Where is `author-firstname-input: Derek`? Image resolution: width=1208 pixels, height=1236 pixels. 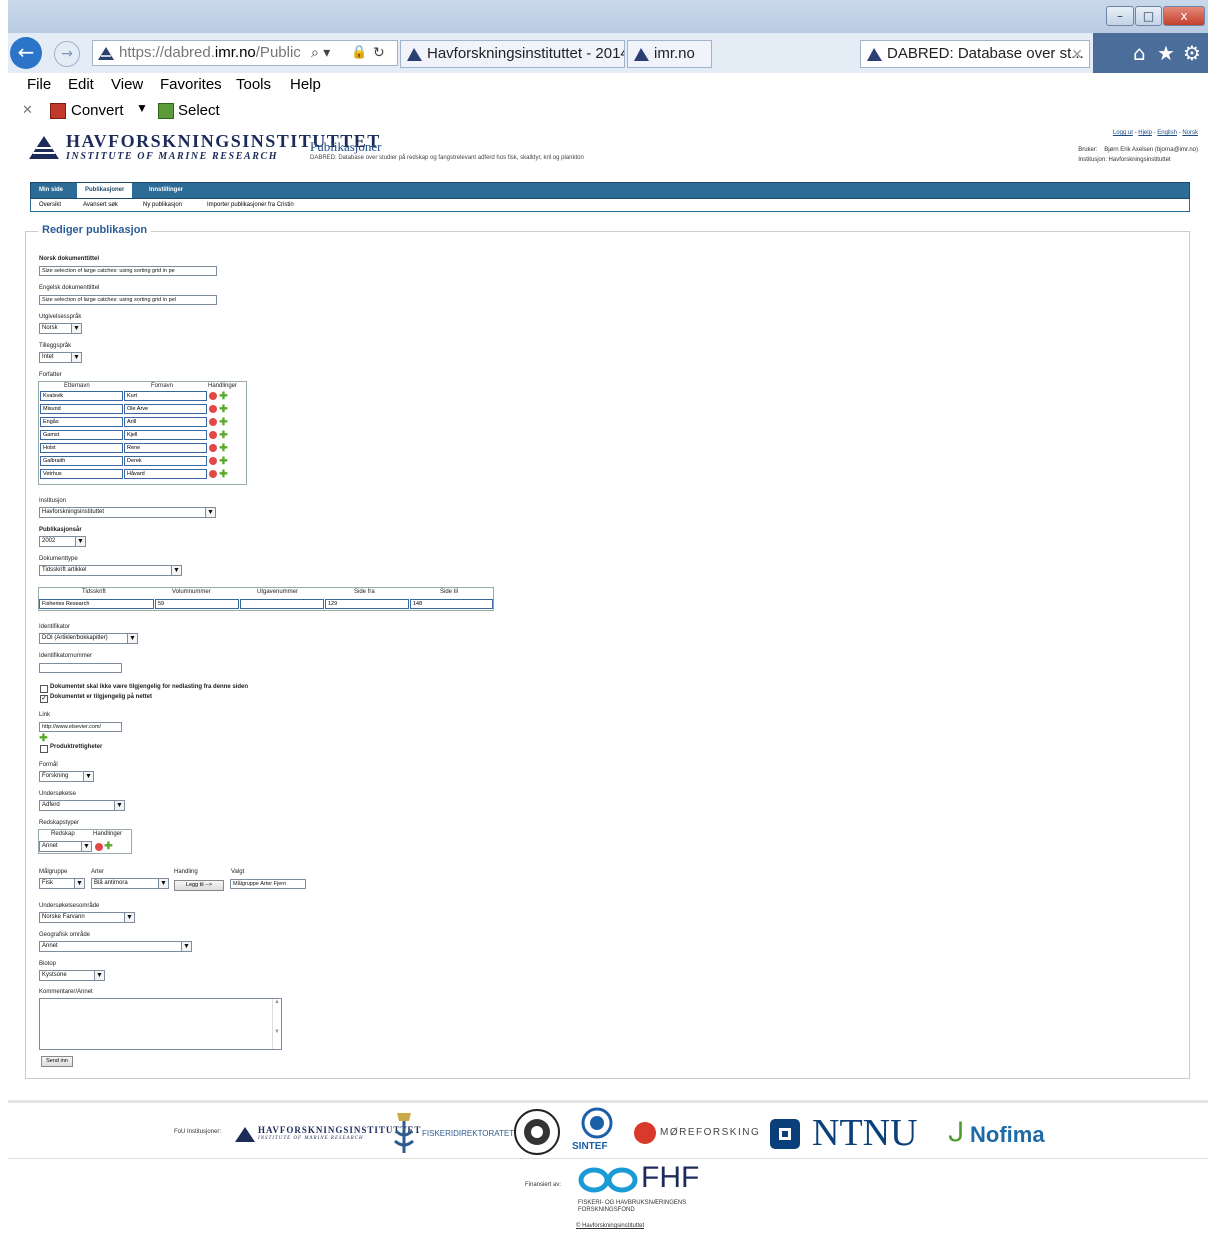 author-firstname-input: Derek is located at coordinates (165, 461).